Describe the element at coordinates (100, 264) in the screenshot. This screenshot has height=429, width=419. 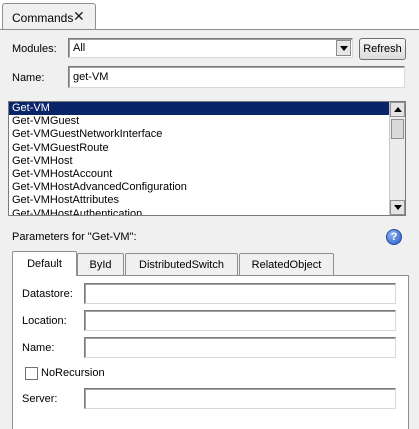
I see `tab-byid: ById` at that location.